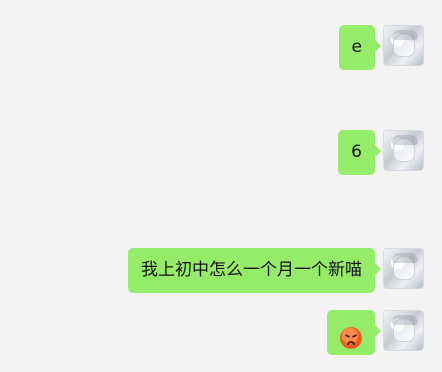 The image size is (442, 372). I want to click on message-bubble, so click(351, 332).